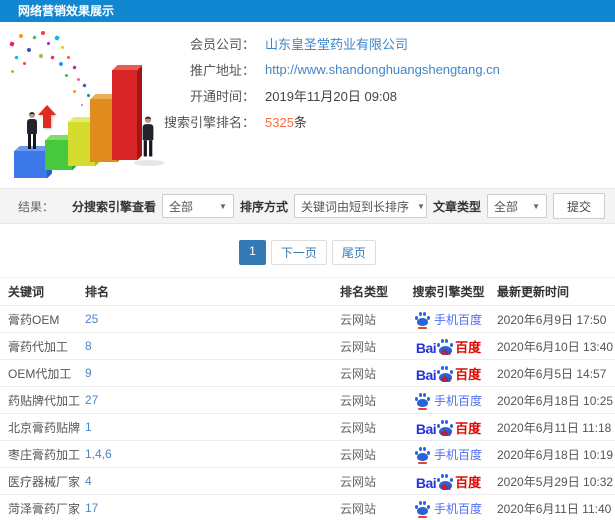 This screenshot has width=615, height=520. What do you see at coordinates (555, 400) in the screenshot?
I see `update-time-cell: 2020年6月18日 10:25` at bounding box center [555, 400].